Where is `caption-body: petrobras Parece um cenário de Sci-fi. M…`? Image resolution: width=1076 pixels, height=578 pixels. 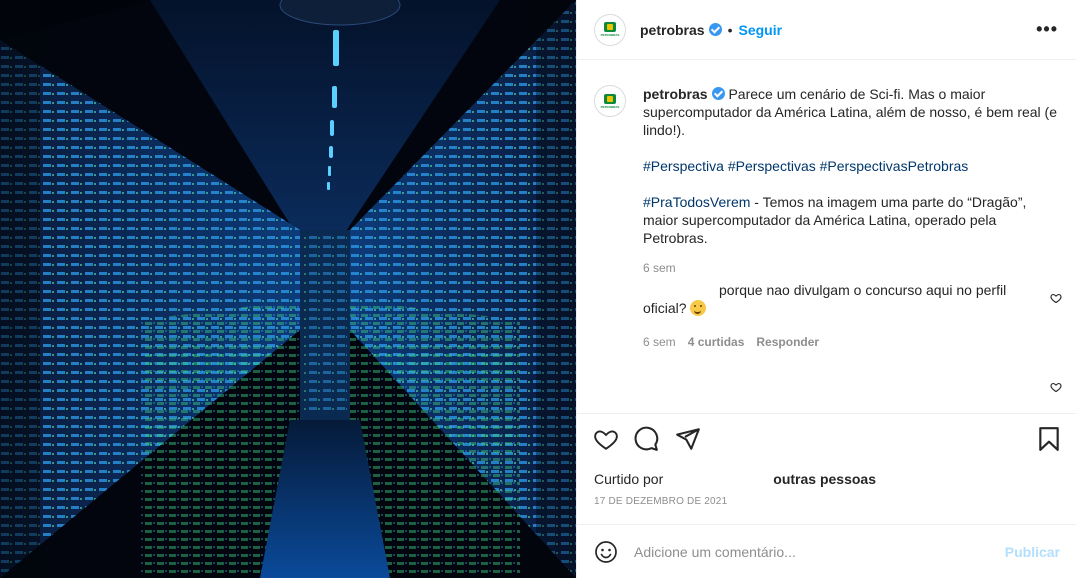
caption-body: petrobras Parece um cenário de Sci-fi. M… is located at coordinates (853, 181).